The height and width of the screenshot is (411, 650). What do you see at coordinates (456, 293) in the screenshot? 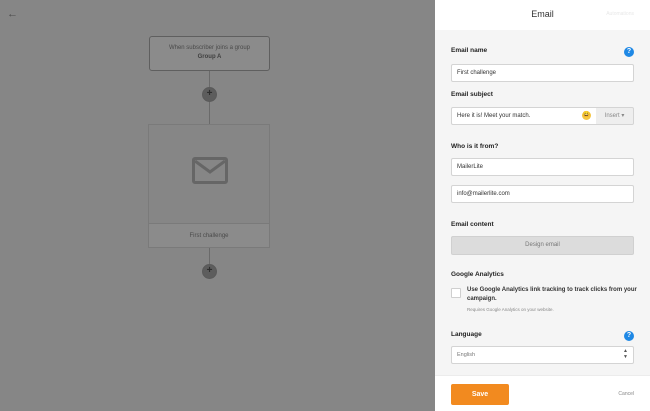
I see `analytics-checkbox` at bounding box center [456, 293].